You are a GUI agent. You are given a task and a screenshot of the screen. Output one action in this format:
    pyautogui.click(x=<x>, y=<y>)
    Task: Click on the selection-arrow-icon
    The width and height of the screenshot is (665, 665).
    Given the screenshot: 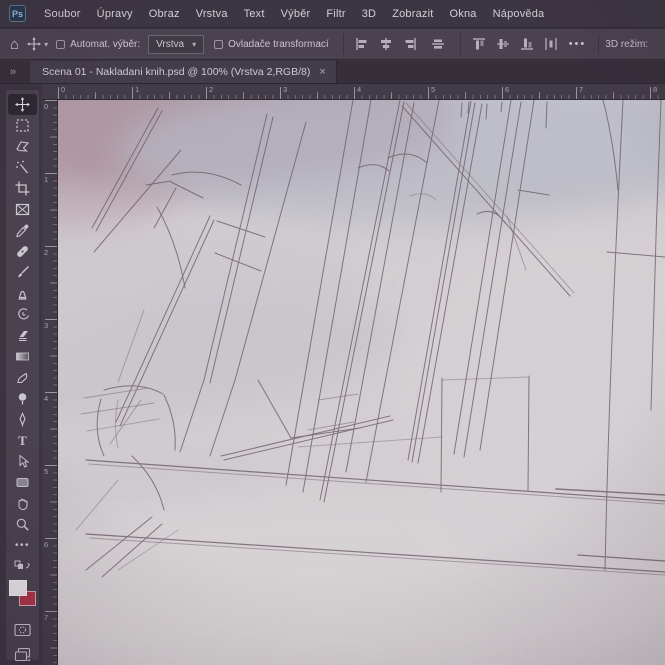 What is the action you would take?
    pyautogui.click(x=24, y=461)
    